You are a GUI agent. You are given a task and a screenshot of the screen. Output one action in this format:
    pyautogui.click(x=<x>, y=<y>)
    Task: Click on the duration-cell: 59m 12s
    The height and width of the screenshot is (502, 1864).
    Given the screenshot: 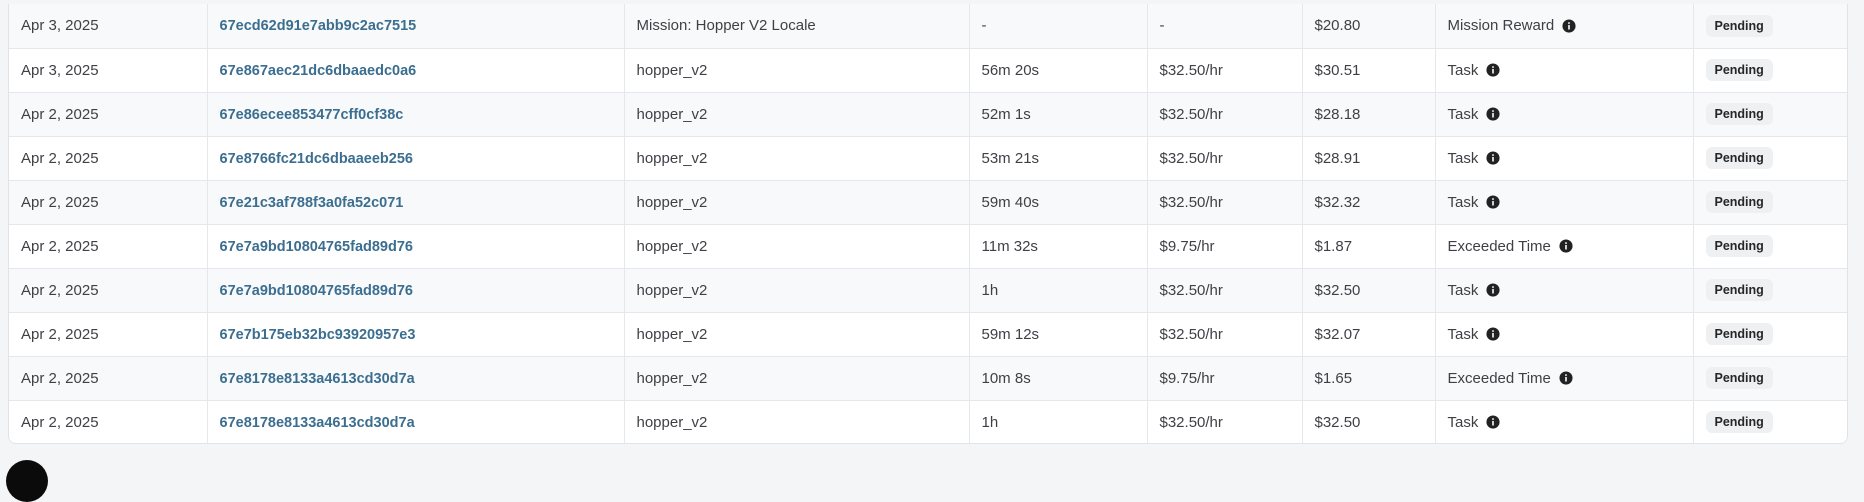 What is the action you would take?
    pyautogui.click(x=1058, y=334)
    